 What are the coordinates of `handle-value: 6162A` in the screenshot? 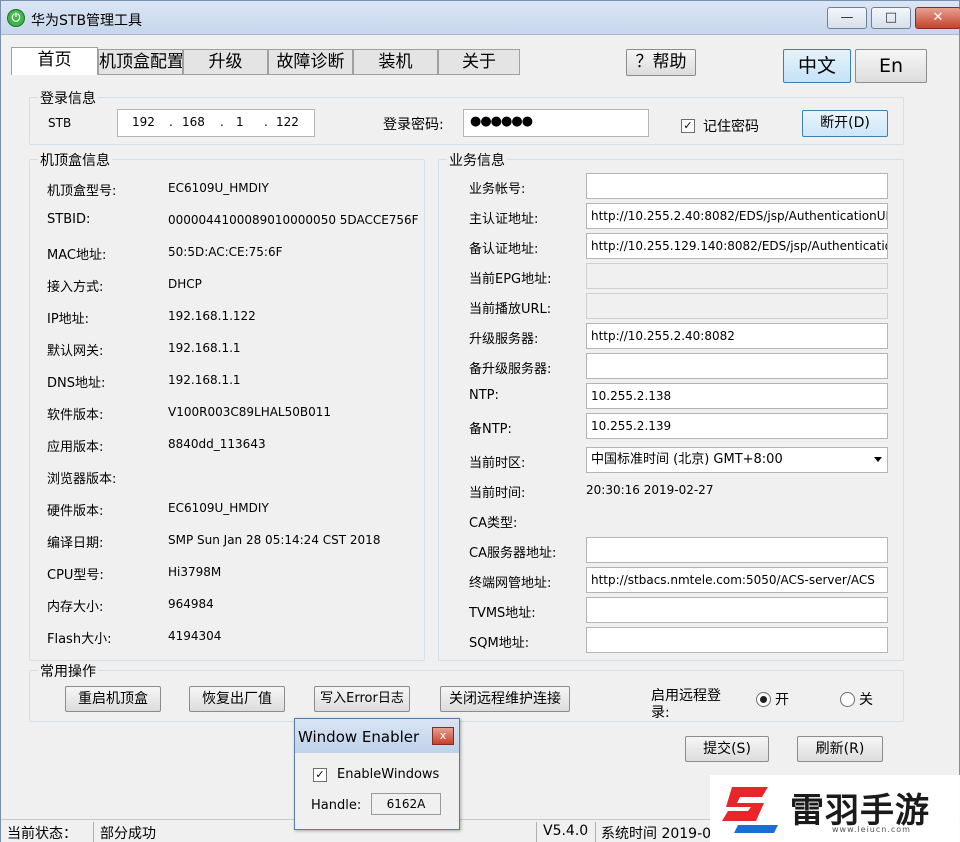 It's located at (406, 804).